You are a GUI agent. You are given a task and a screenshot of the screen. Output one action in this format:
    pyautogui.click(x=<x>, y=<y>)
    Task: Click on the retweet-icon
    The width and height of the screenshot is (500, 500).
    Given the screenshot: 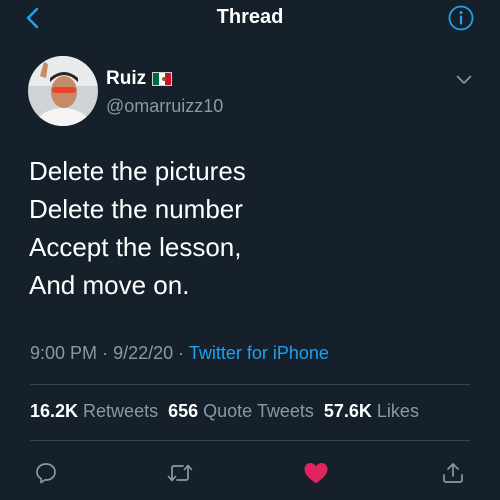 What is the action you would take?
    pyautogui.click(x=180, y=473)
    